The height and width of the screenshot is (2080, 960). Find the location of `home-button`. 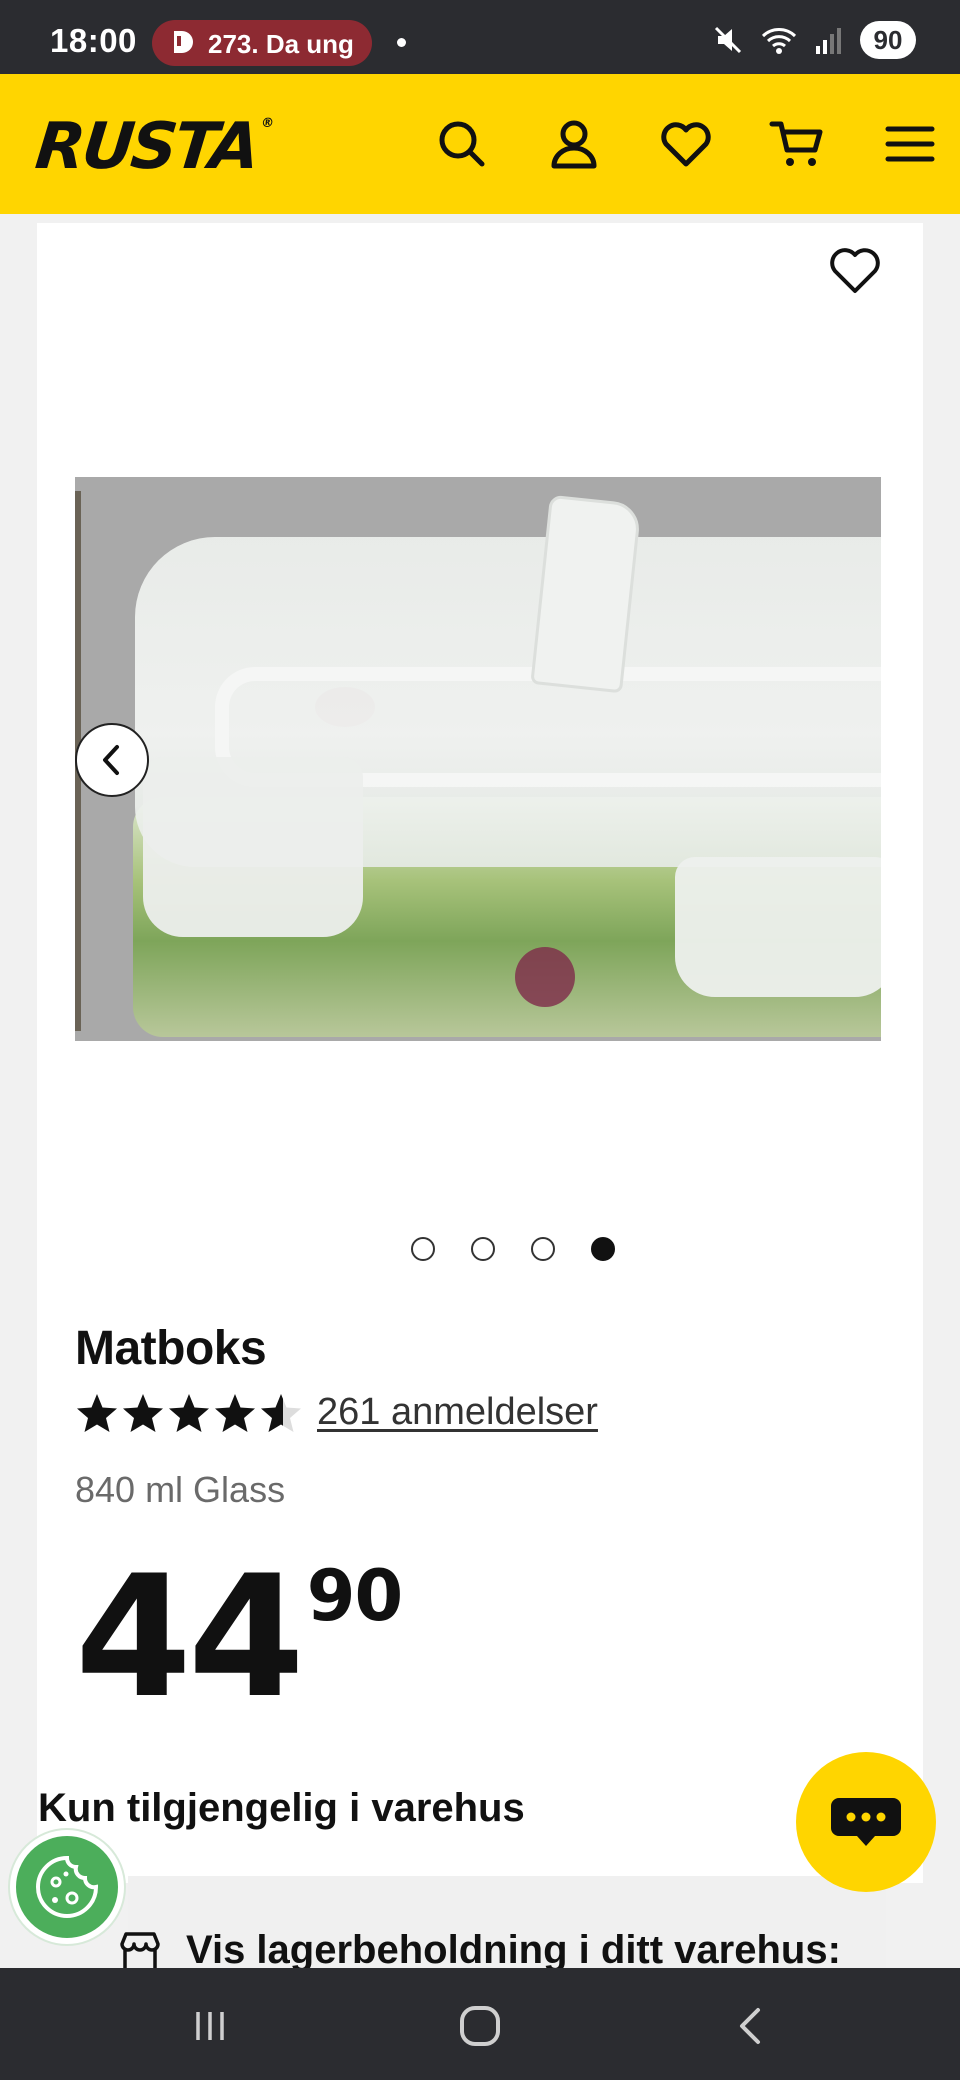

home-button is located at coordinates (480, 2026).